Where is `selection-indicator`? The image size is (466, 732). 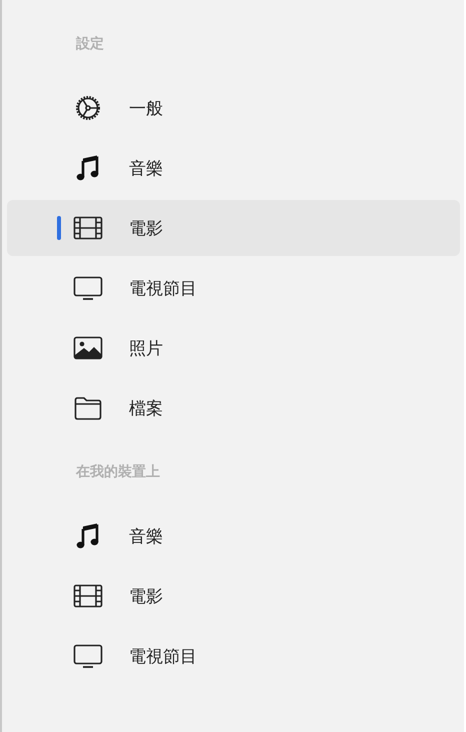 selection-indicator is located at coordinates (59, 228).